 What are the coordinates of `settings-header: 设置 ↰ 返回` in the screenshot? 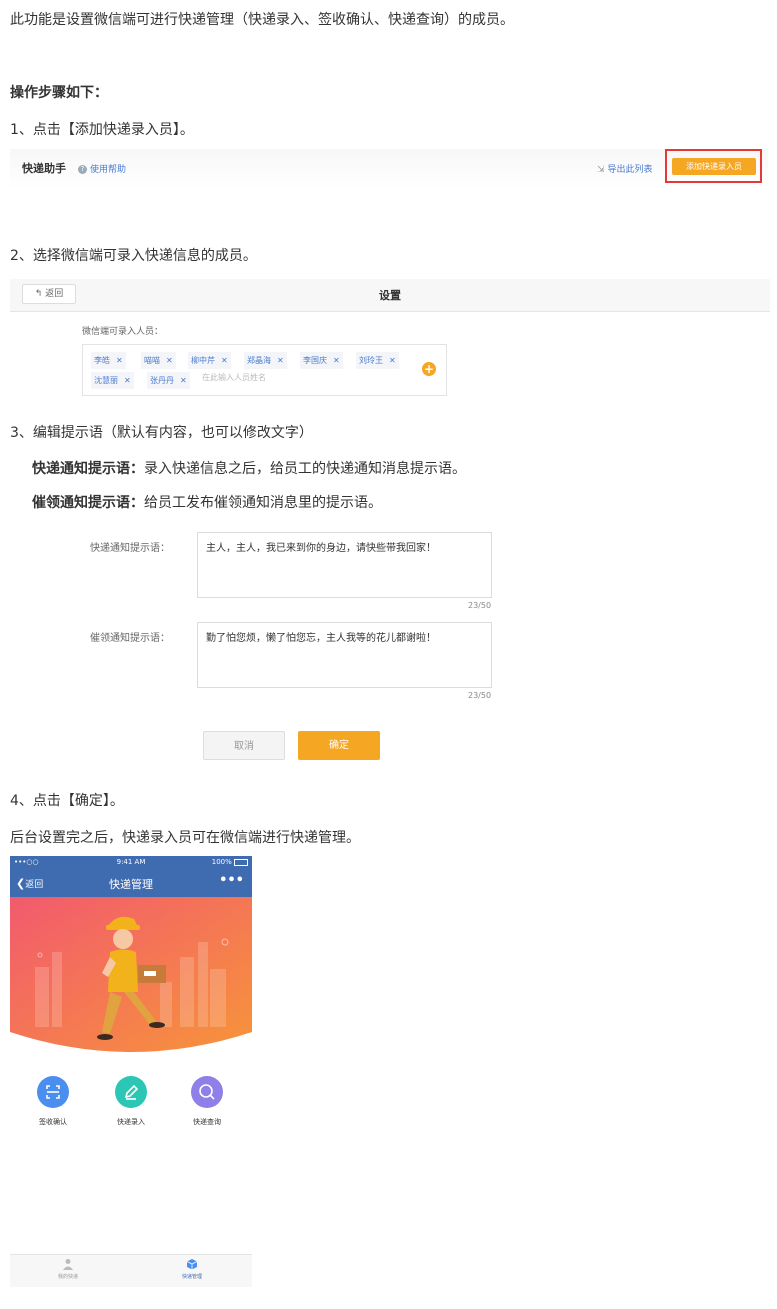 It's located at (390, 295).